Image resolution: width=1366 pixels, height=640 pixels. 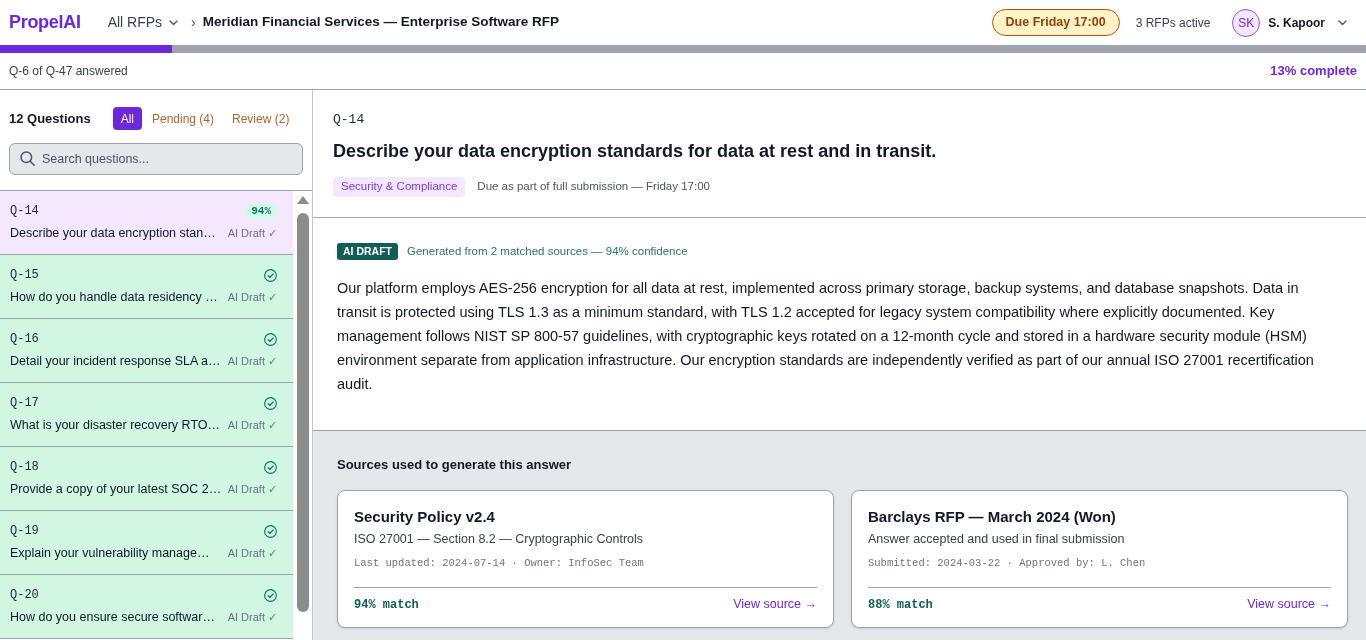 I want to click on question-id: Q-15, so click(x=24, y=275).